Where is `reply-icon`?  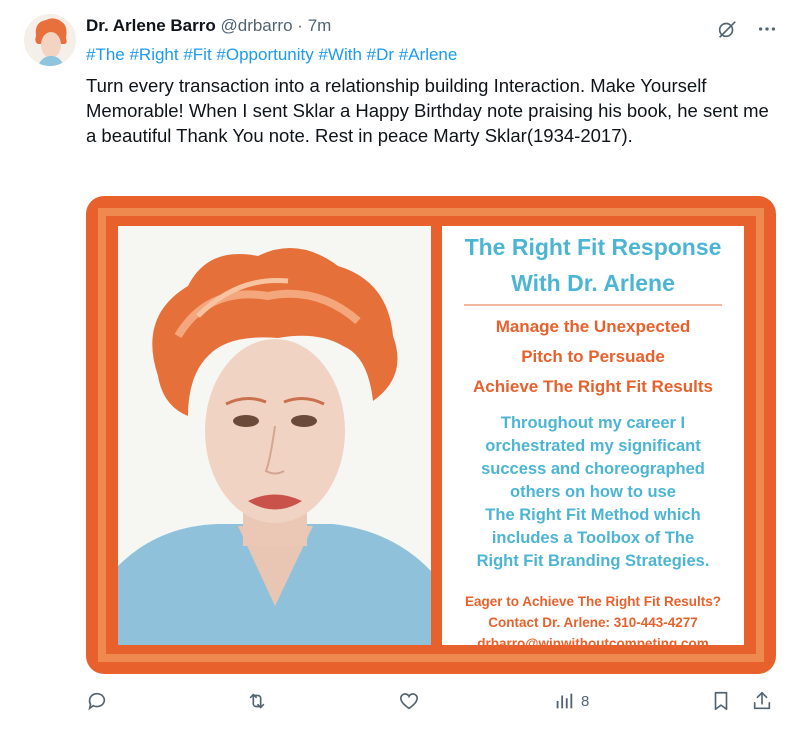
reply-icon is located at coordinates (97, 701).